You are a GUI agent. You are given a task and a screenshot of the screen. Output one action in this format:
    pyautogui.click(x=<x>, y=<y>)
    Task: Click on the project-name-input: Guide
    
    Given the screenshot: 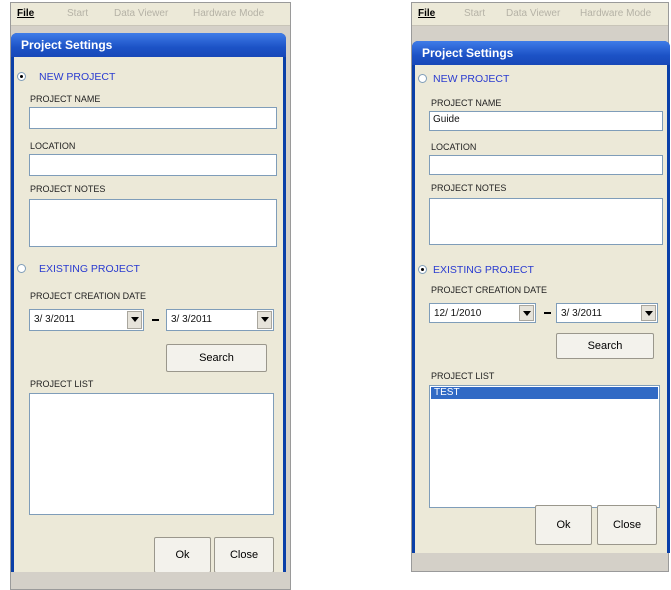 What is the action you would take?
    pyautogui.click(x=546, y=121)
    